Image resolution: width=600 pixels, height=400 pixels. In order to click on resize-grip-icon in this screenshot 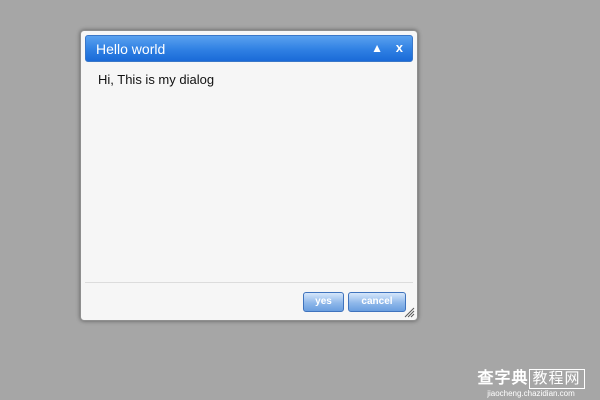, I will do `click(409, 312)`.